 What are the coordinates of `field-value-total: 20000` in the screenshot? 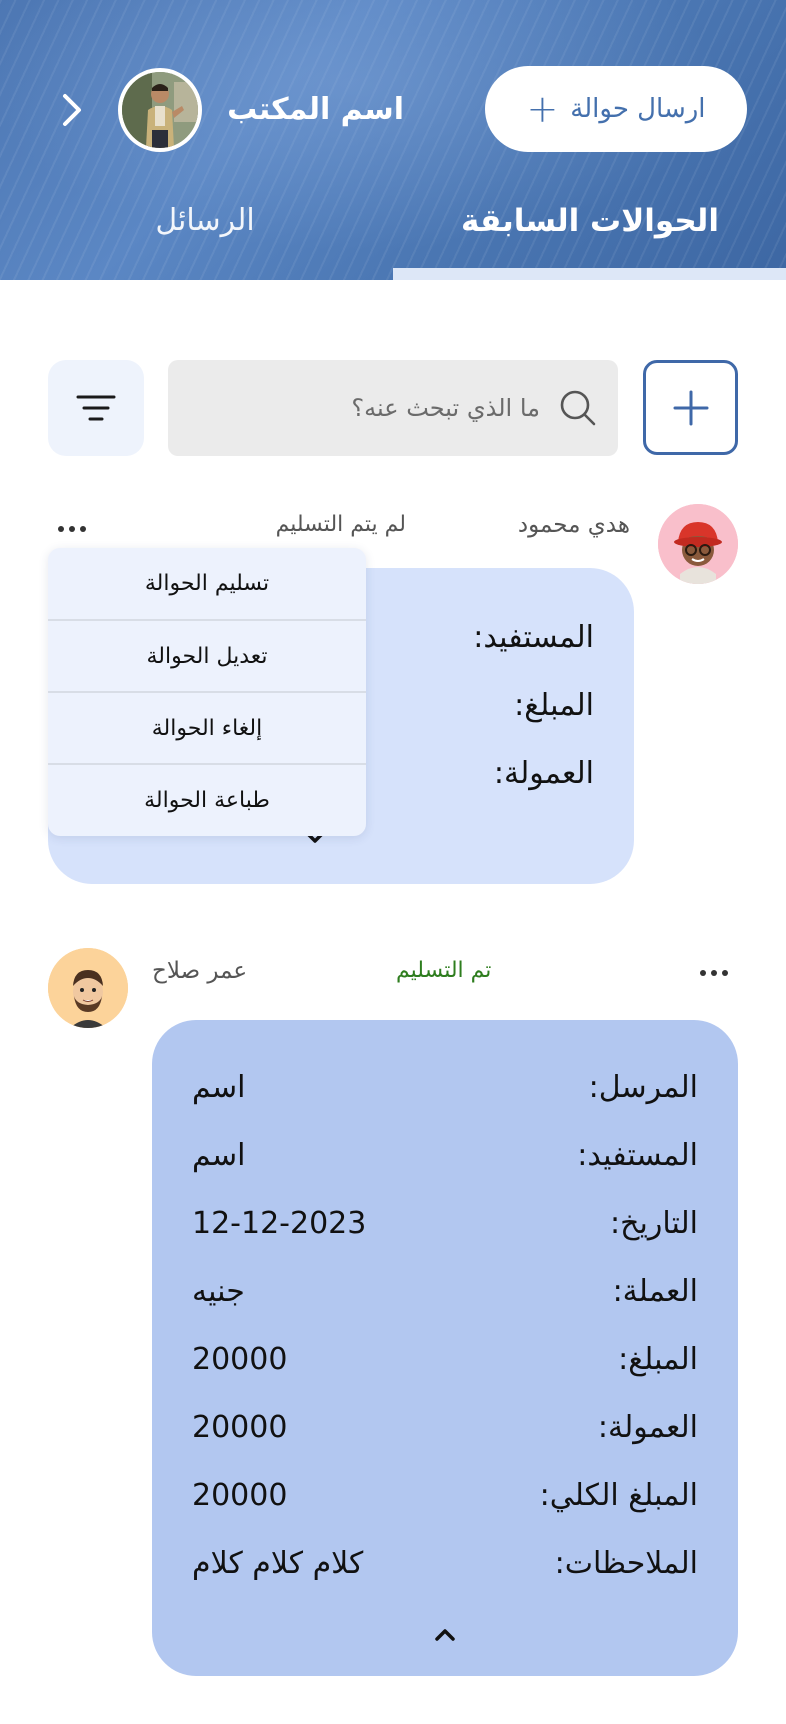 It's located at (240, 1495).